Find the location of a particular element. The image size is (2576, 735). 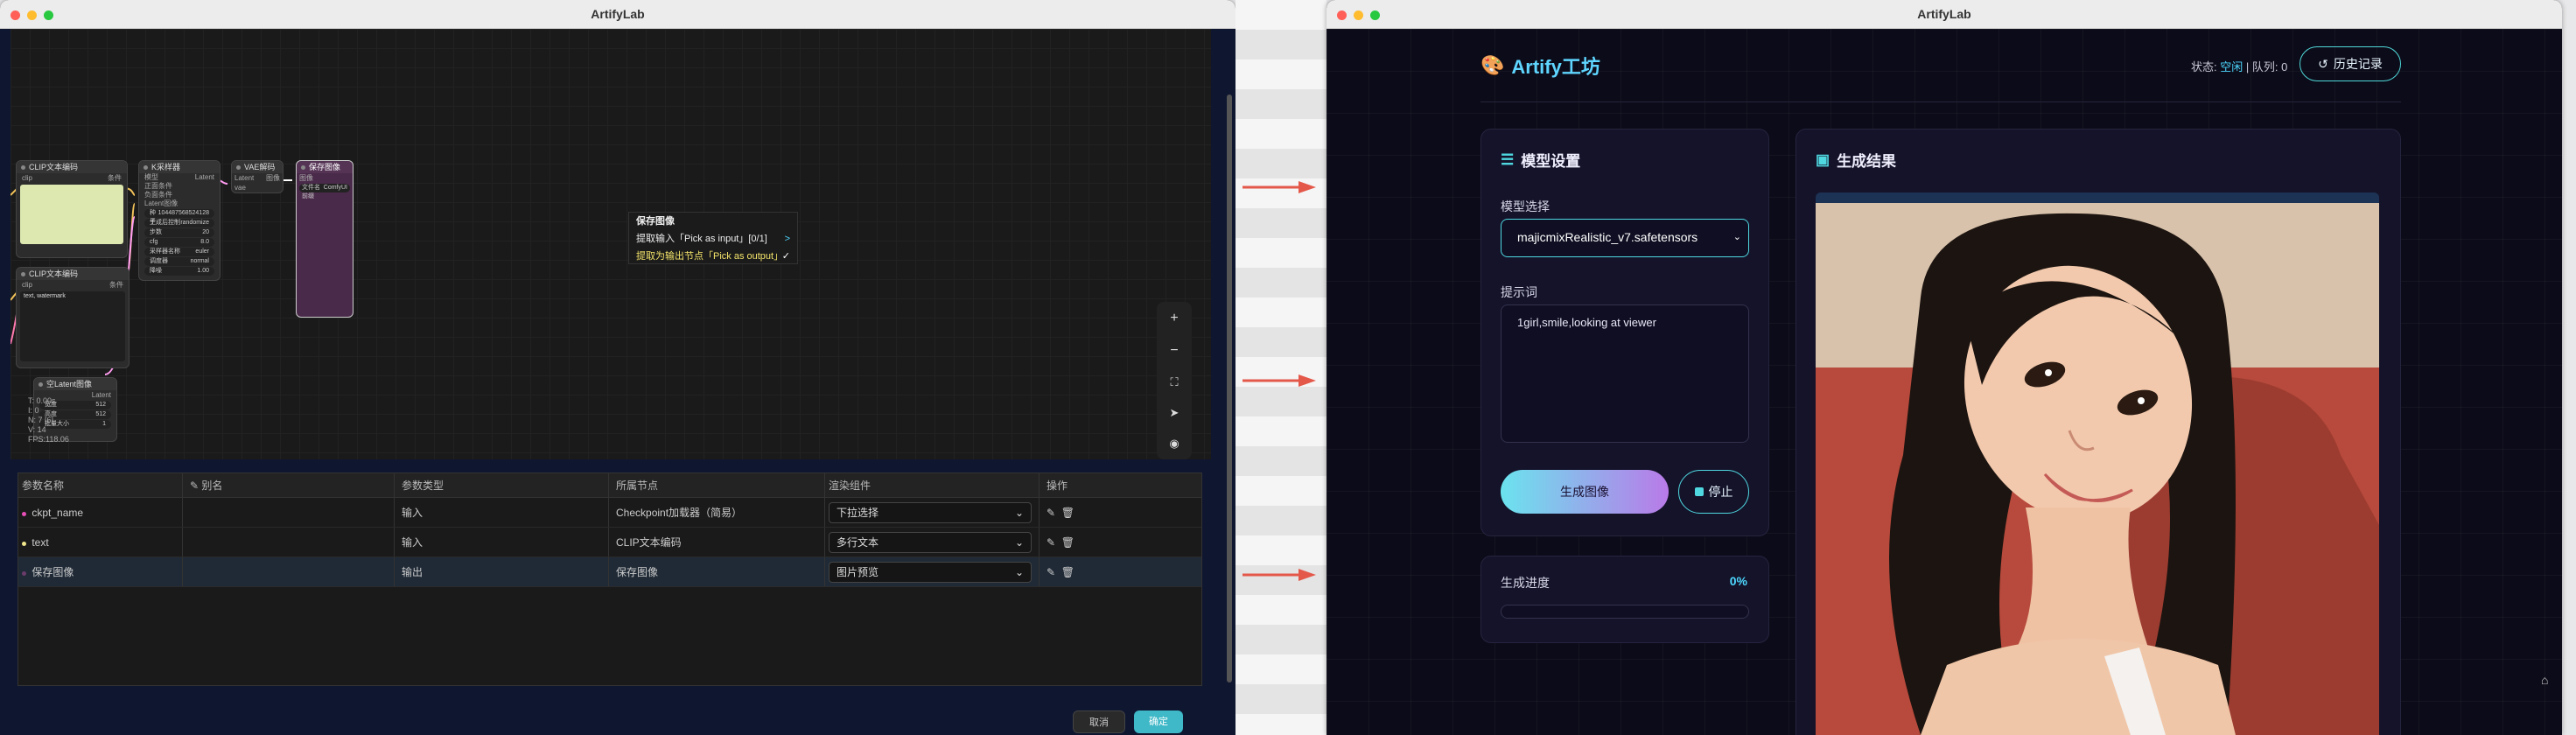

prompt-textarea-highlighted is located at coordinates (71, 214).